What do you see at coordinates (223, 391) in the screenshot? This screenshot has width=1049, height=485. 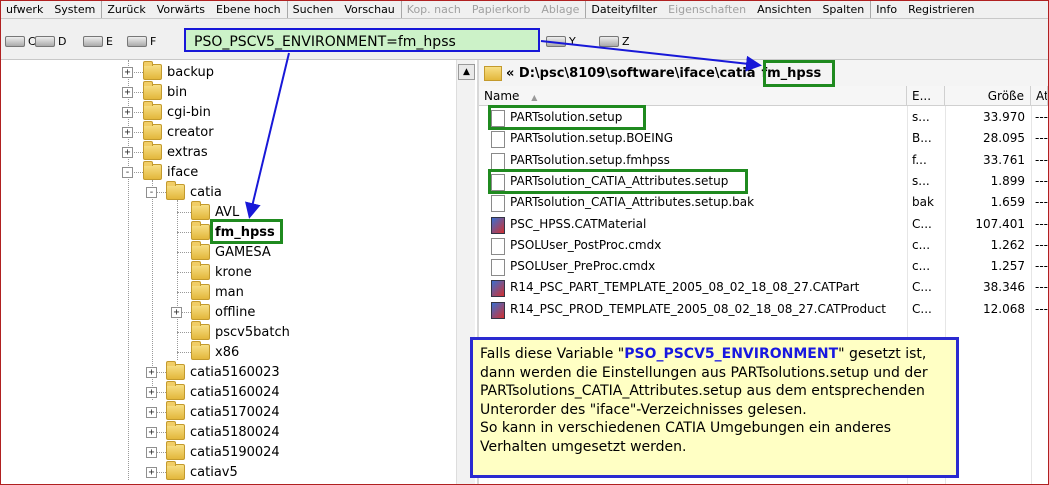 I see `tree-folder-catia5160024: catia5160024` at bounding box center [223, 391].